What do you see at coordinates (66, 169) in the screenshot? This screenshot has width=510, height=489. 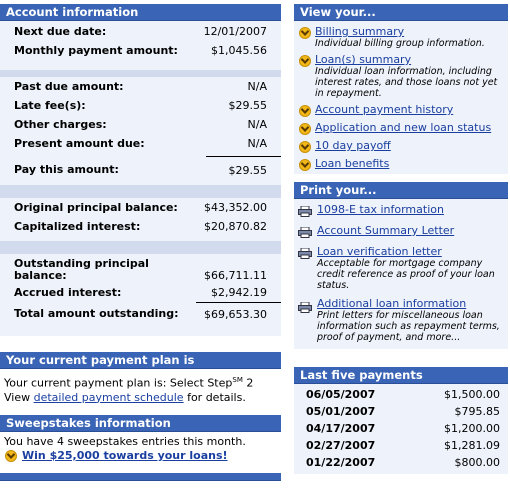 I see `pay-this-amount-label: Pay this amount:` at bounding box center [66, 169].